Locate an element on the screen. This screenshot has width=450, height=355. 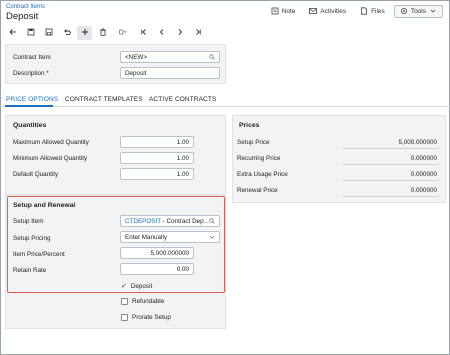
activities-button: Activities is located at coordinates (327, 11).